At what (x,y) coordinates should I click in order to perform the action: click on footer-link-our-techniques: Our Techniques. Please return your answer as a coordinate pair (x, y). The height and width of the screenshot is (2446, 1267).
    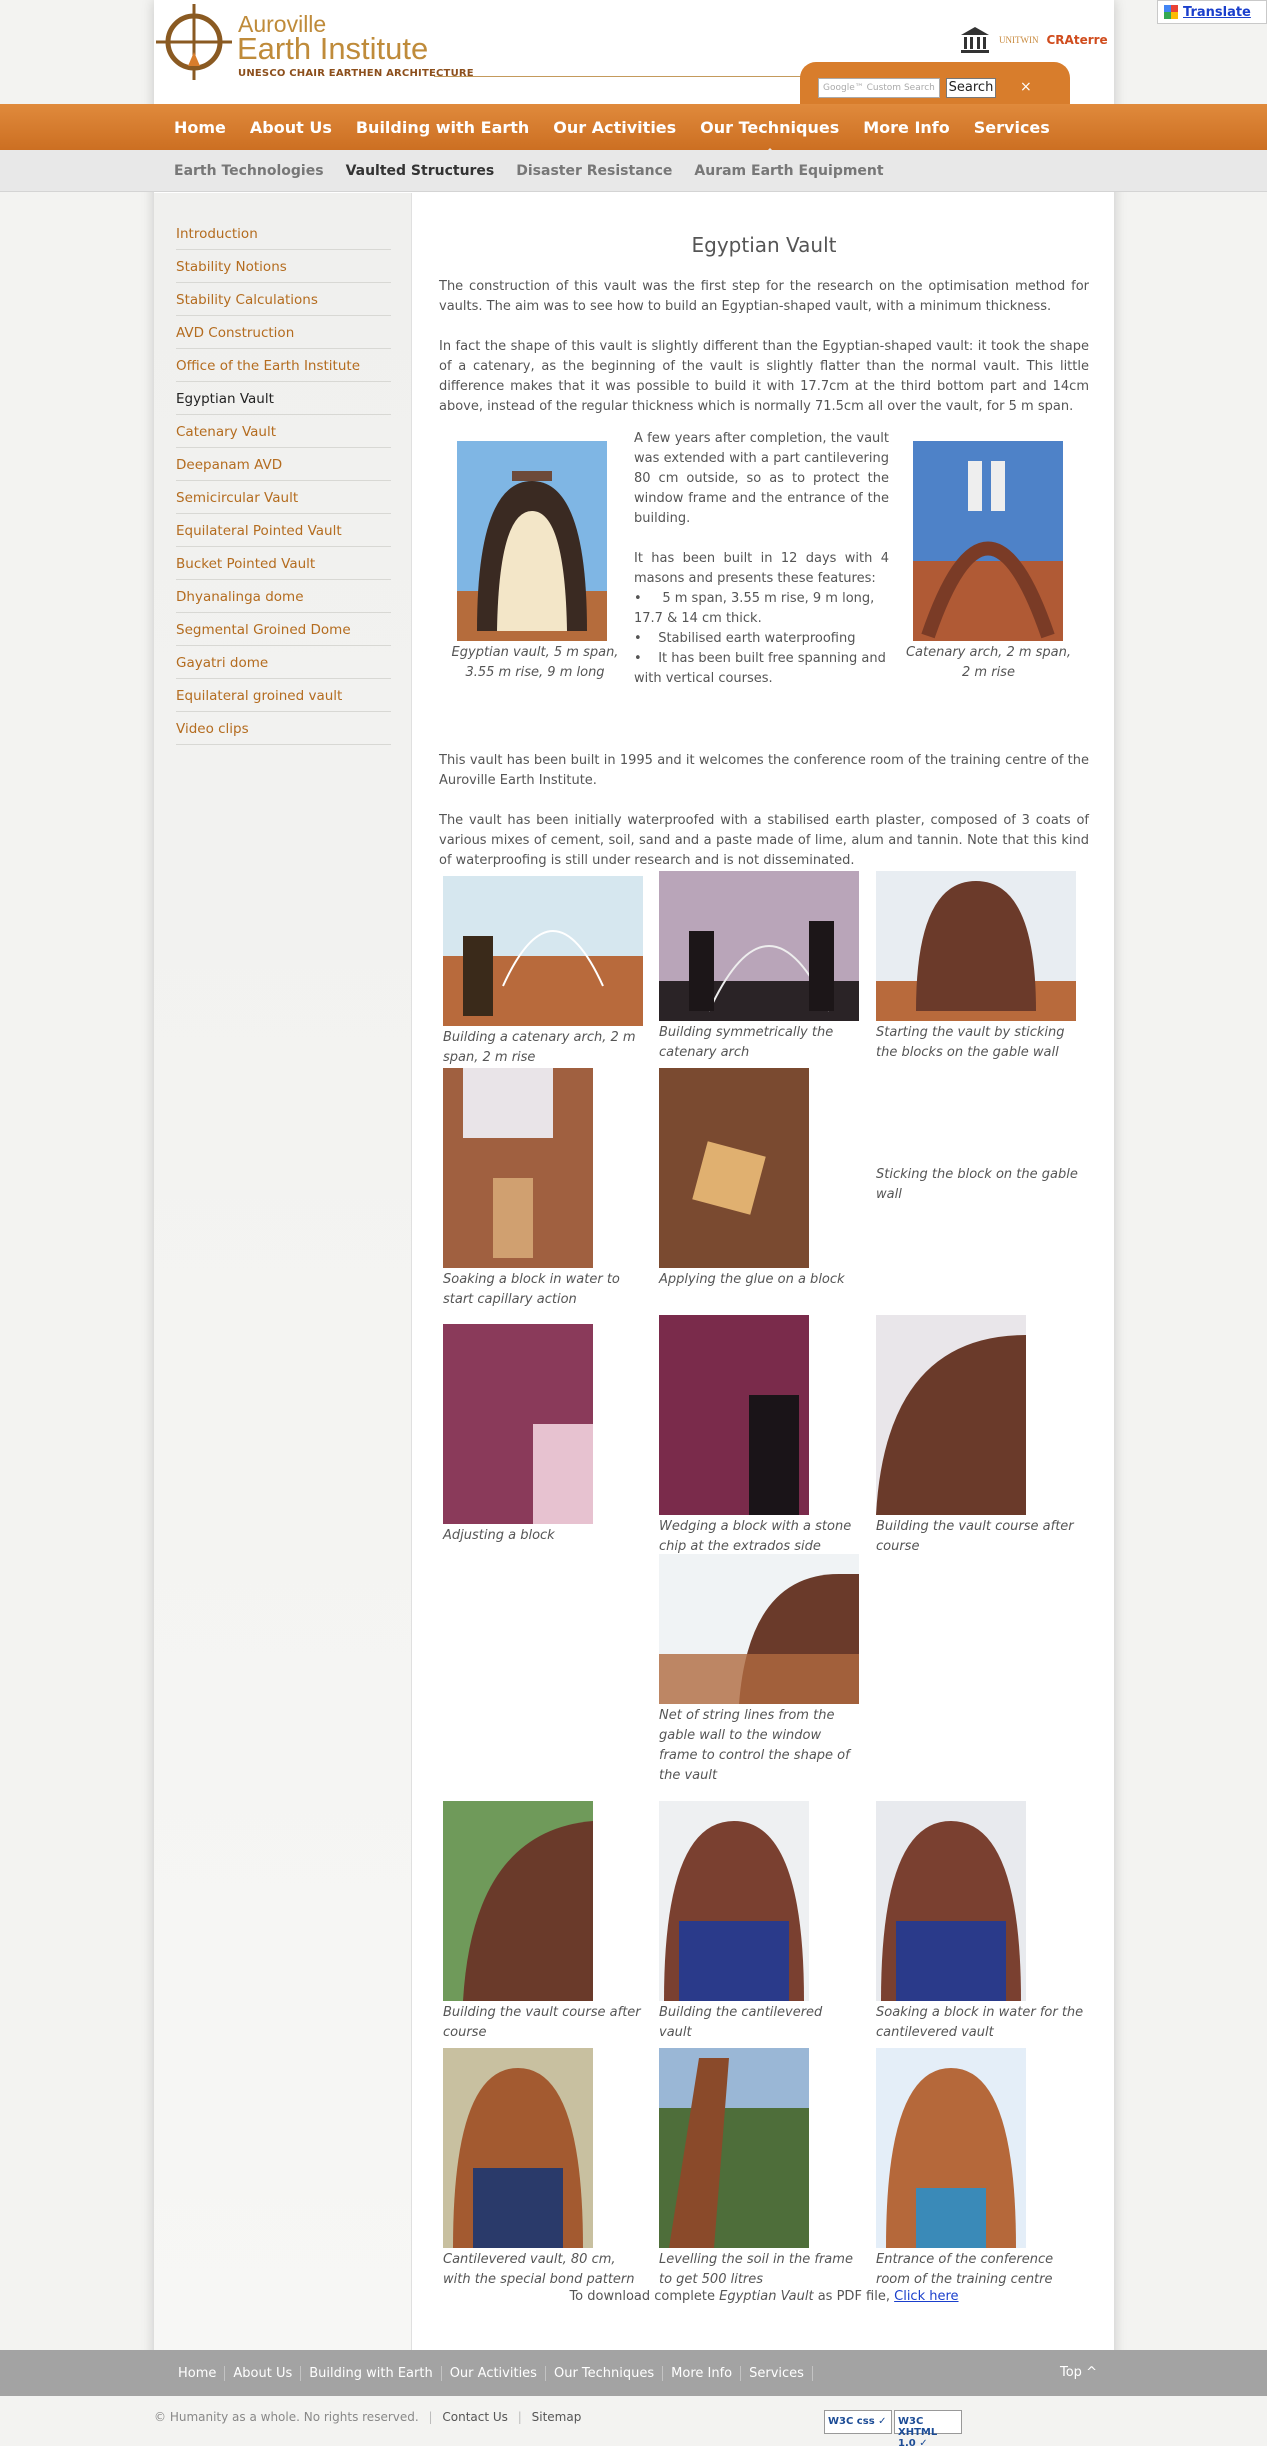
    Looking at the image, I should click on (605, 2373).